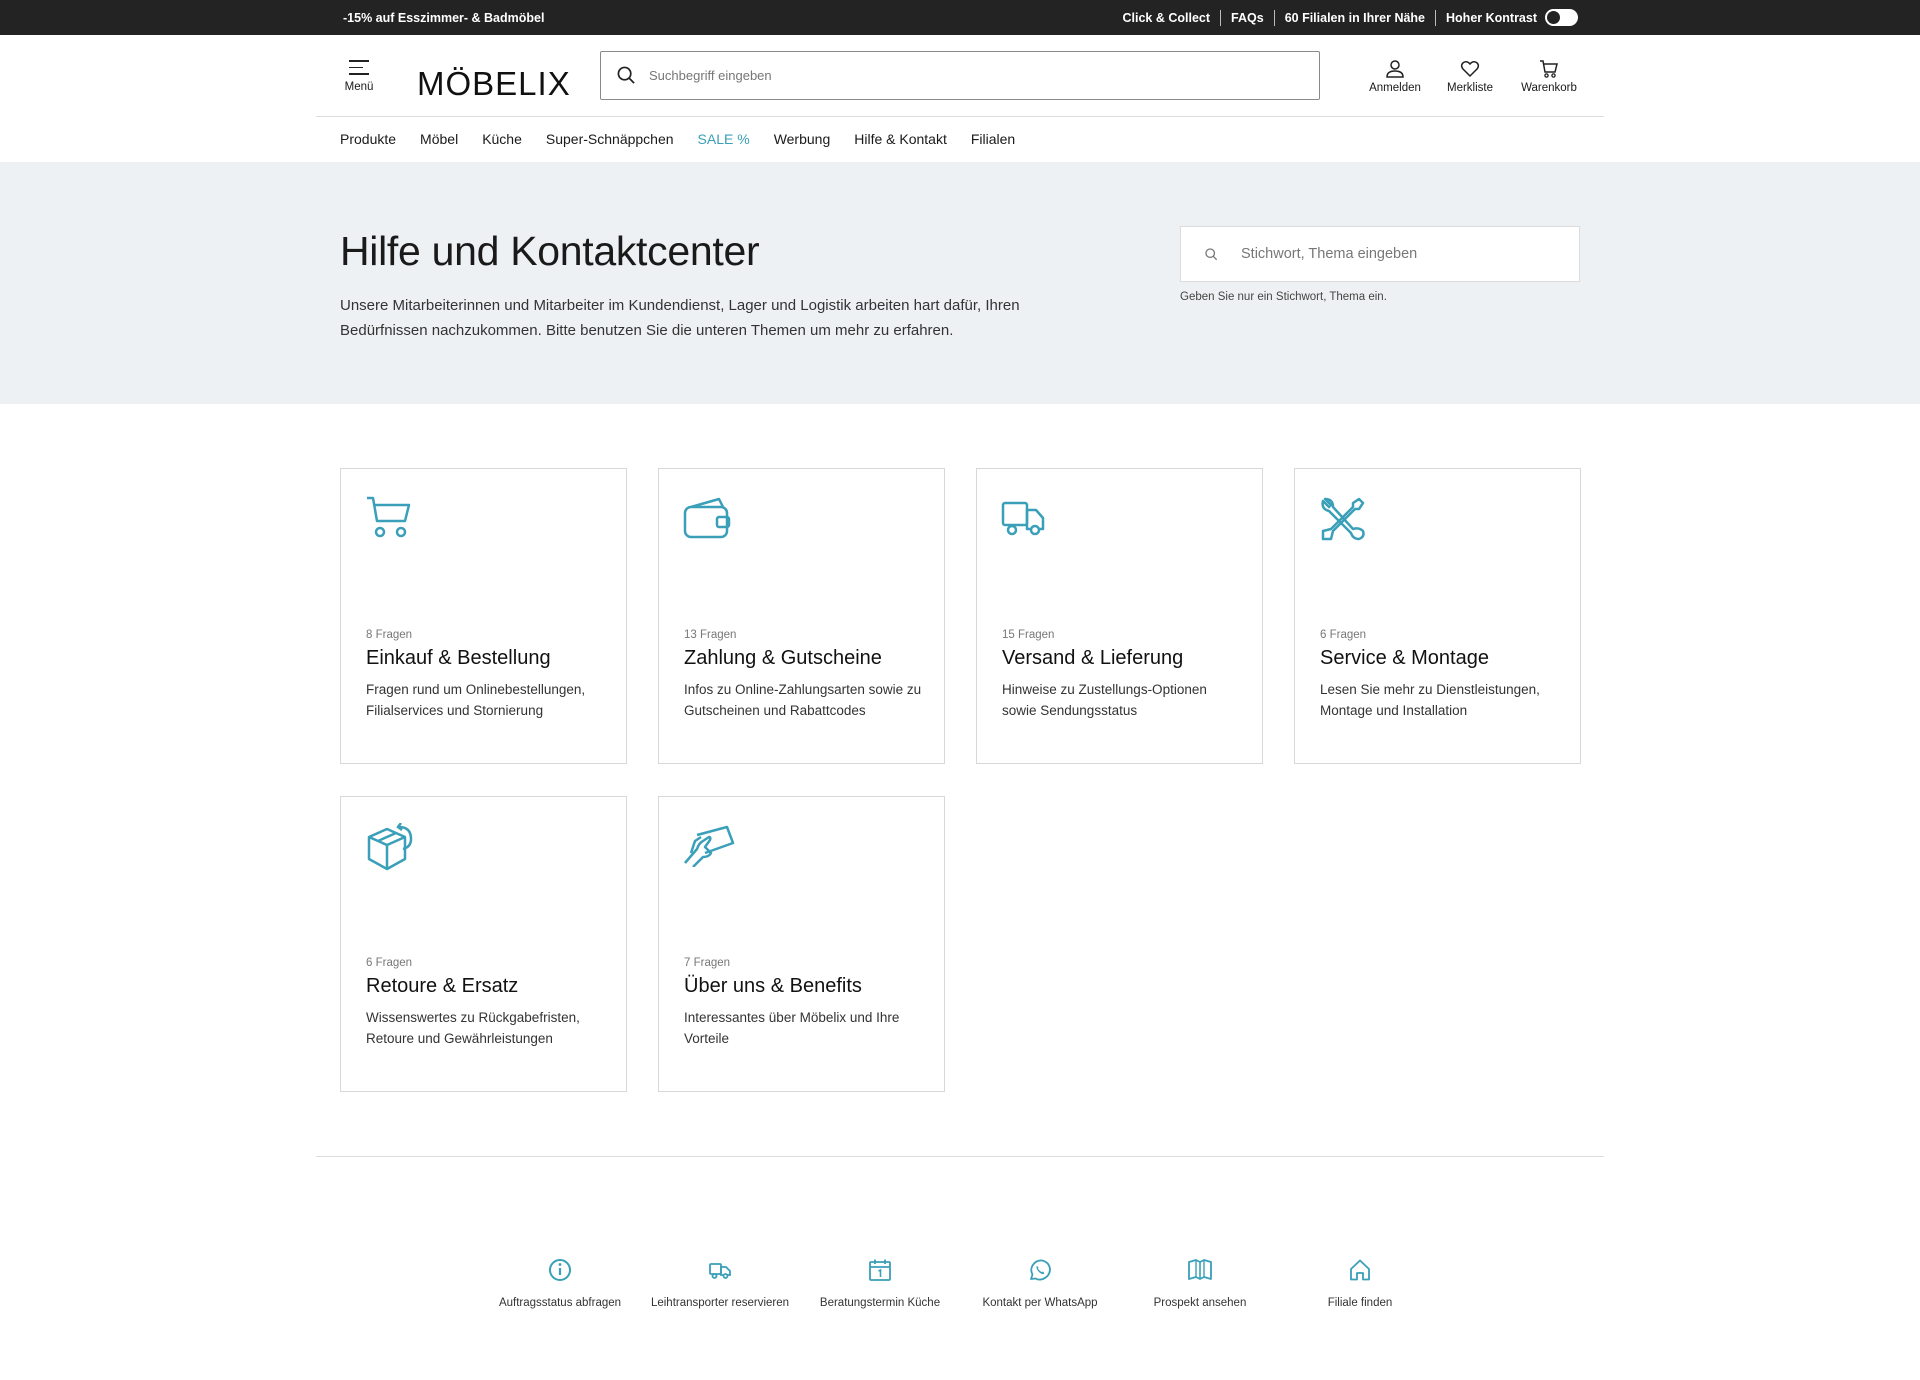  I want to click on wishlist-label: Merkliste, so click(1469, 88).